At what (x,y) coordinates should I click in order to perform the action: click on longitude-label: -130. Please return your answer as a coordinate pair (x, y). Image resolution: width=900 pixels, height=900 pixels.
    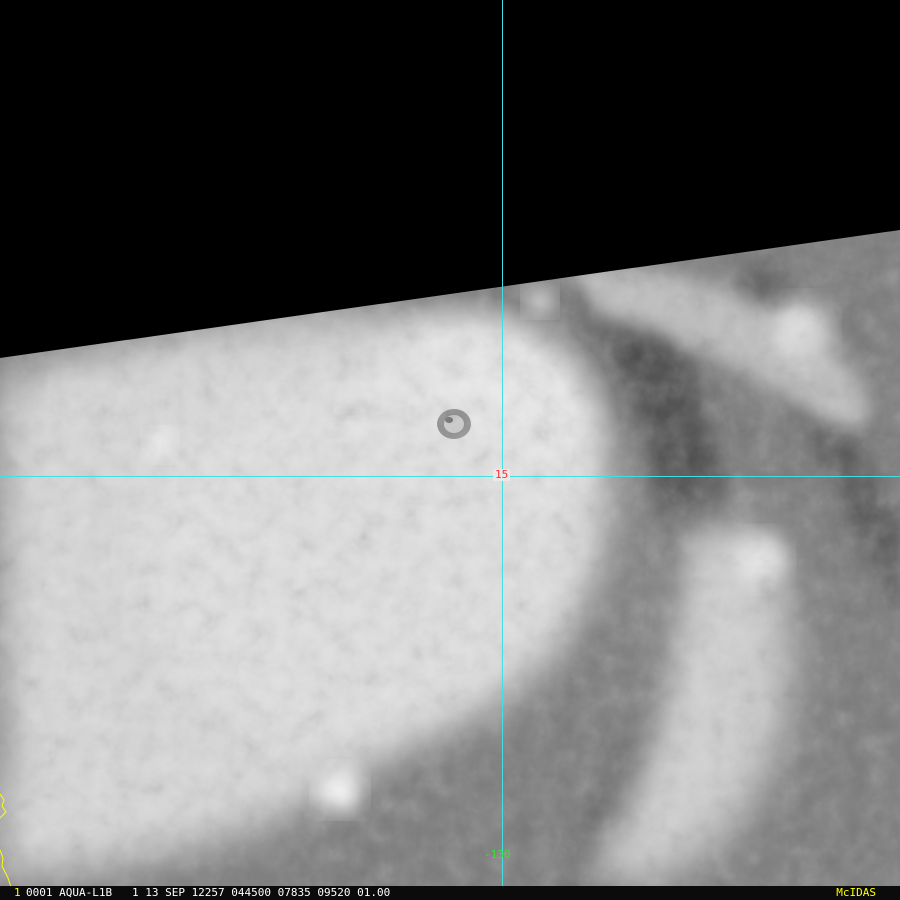
    Looking at the image, I should click on (497, 854).